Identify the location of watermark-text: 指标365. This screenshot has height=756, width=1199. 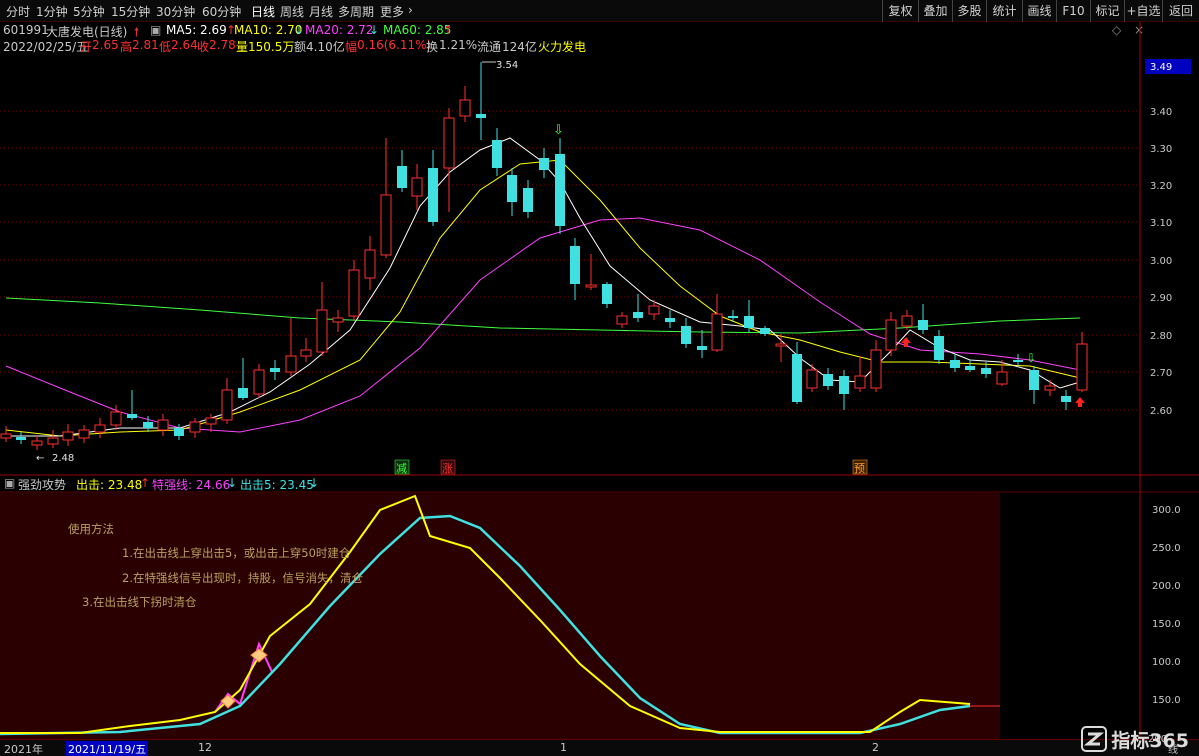
(1150, 740).